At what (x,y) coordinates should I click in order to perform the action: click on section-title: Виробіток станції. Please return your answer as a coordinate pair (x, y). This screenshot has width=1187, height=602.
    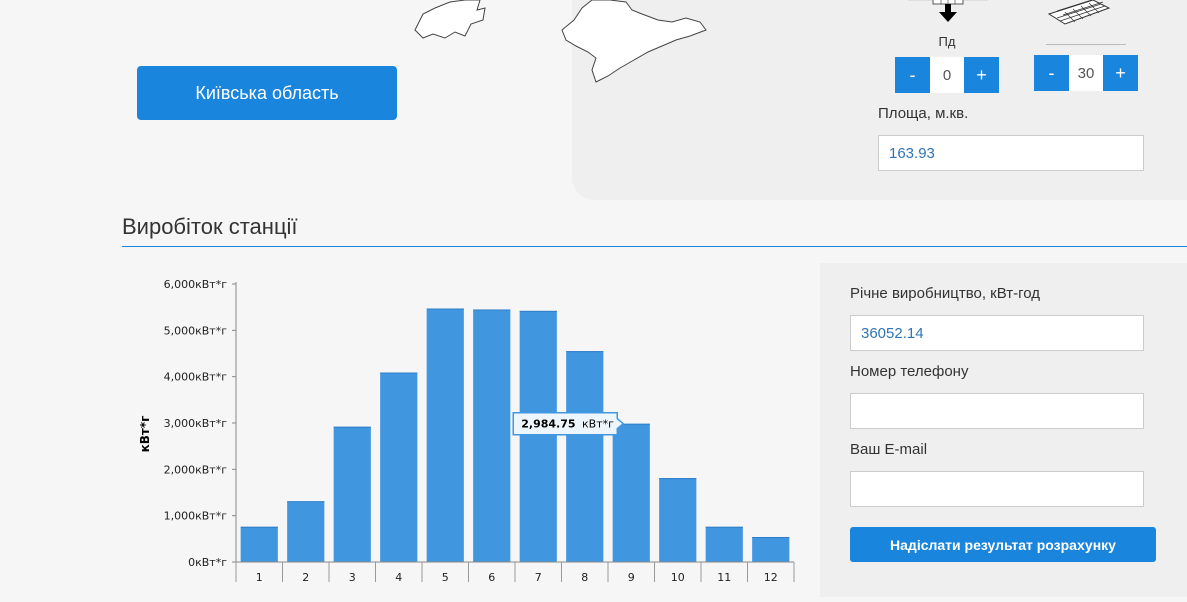
    Looking at the image, I should click on (210, 226).